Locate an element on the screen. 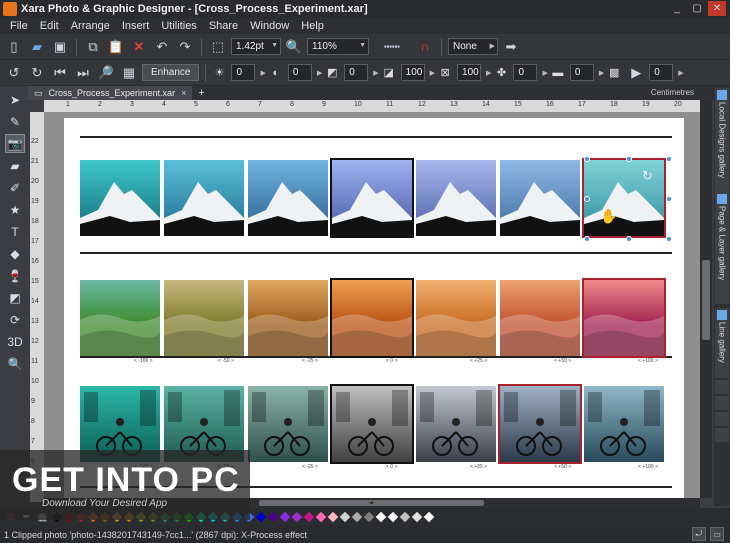 The width and height of the screenshot is (730, 543). document-tab: ▭ Cross_Process_Experiment.xar × is located at coordinates (110, 93).